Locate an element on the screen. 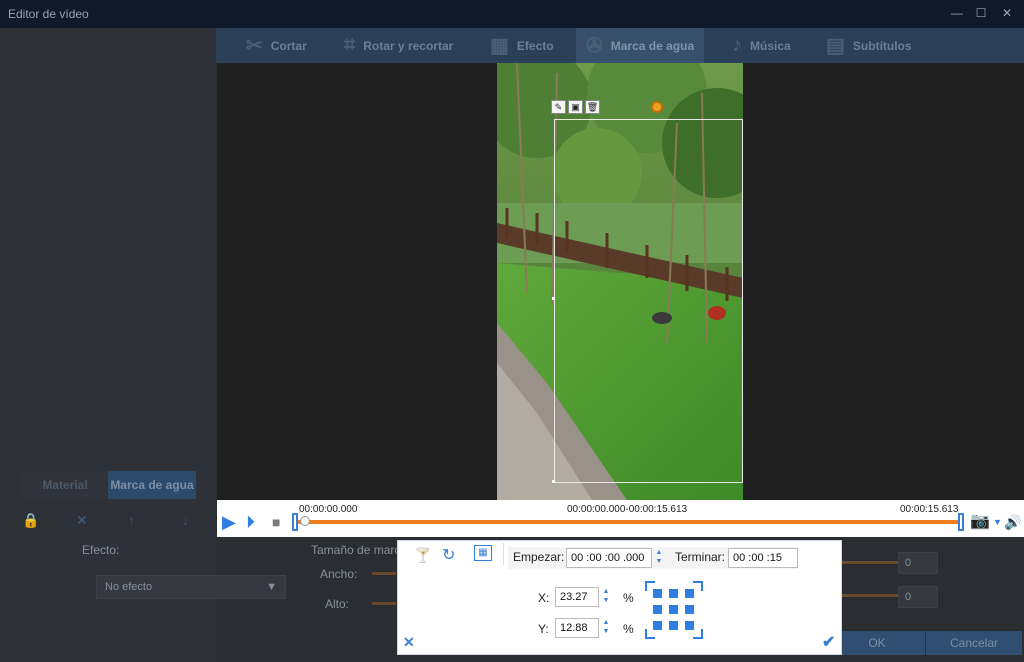 This screenshot has width=1024, height=662. end-time-field: 00 :00 :15 .61 is located at coordinates (763, 558).